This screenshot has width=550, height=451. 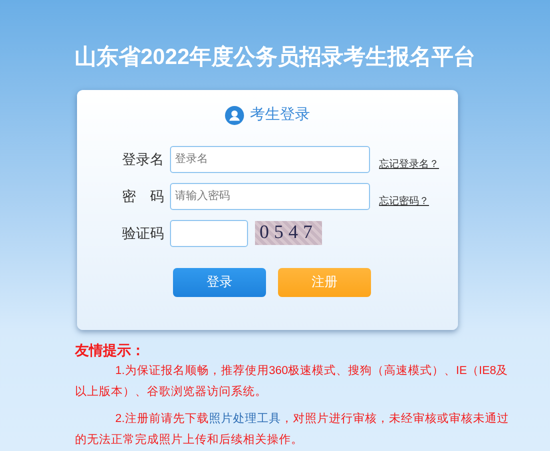 I want to click on page-title: 山东省2022年度公务员招录考生报名平台, so click(x=275, y=57).